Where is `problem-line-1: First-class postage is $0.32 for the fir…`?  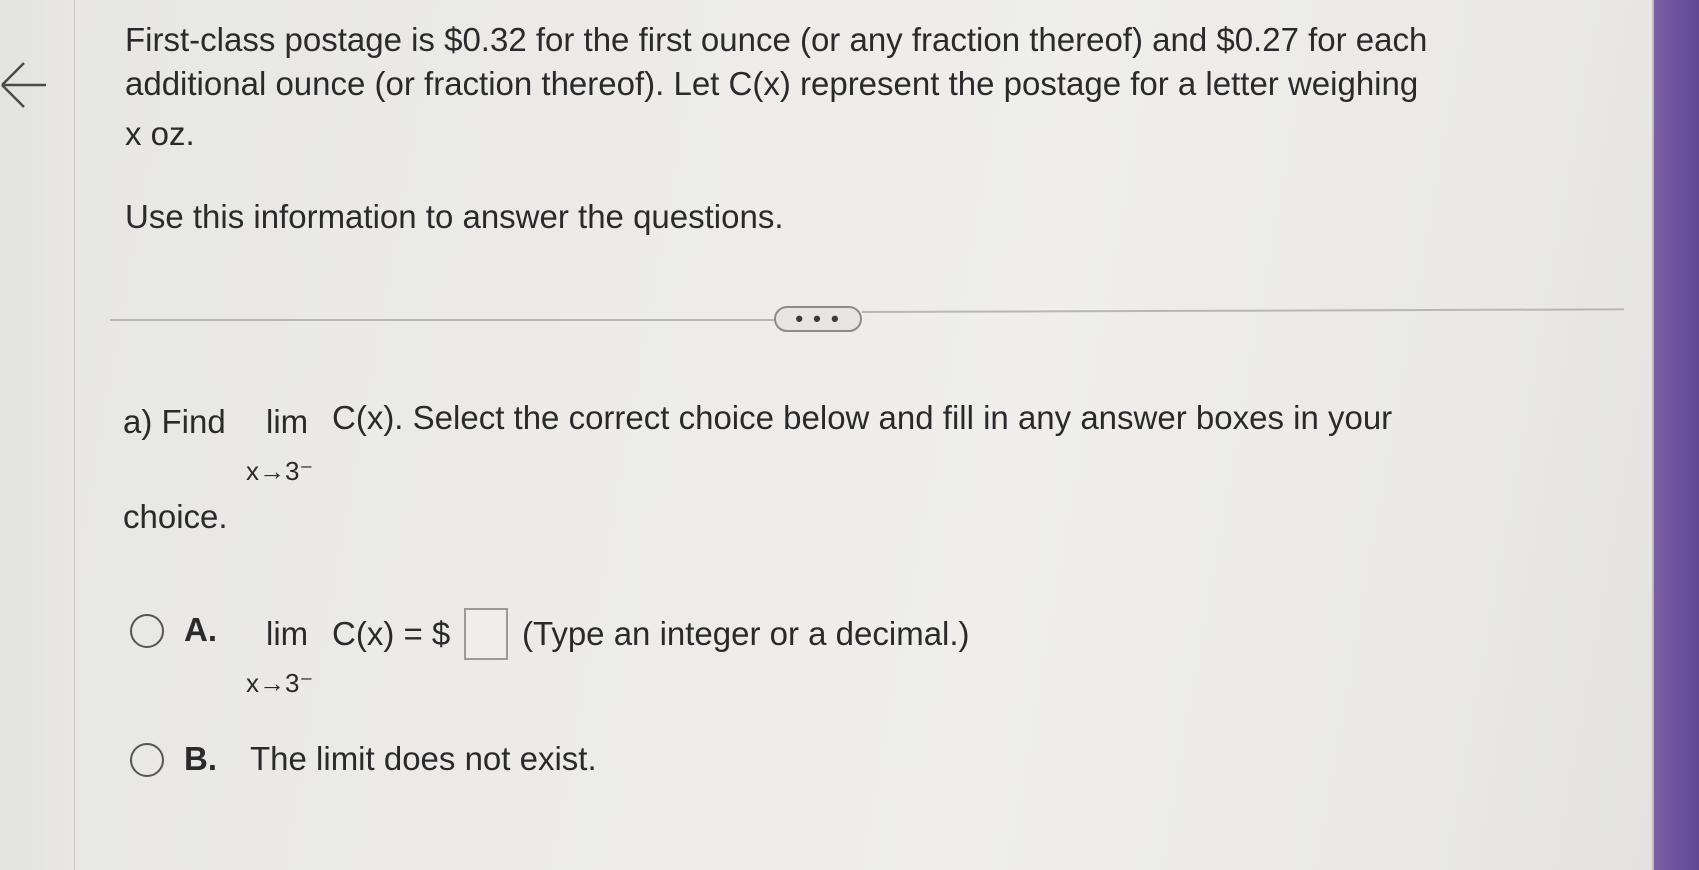
problem-line-1: First-class postage is $0.32 for the fir… is located at coordinates (776, 39).